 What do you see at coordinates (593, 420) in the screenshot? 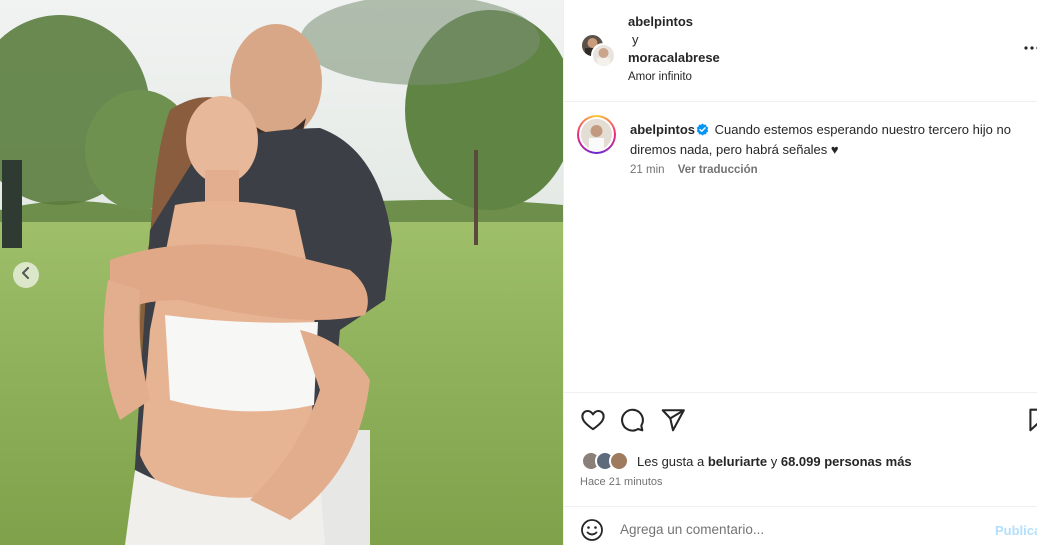
I see `like-button` at bounding box center [593, 420].